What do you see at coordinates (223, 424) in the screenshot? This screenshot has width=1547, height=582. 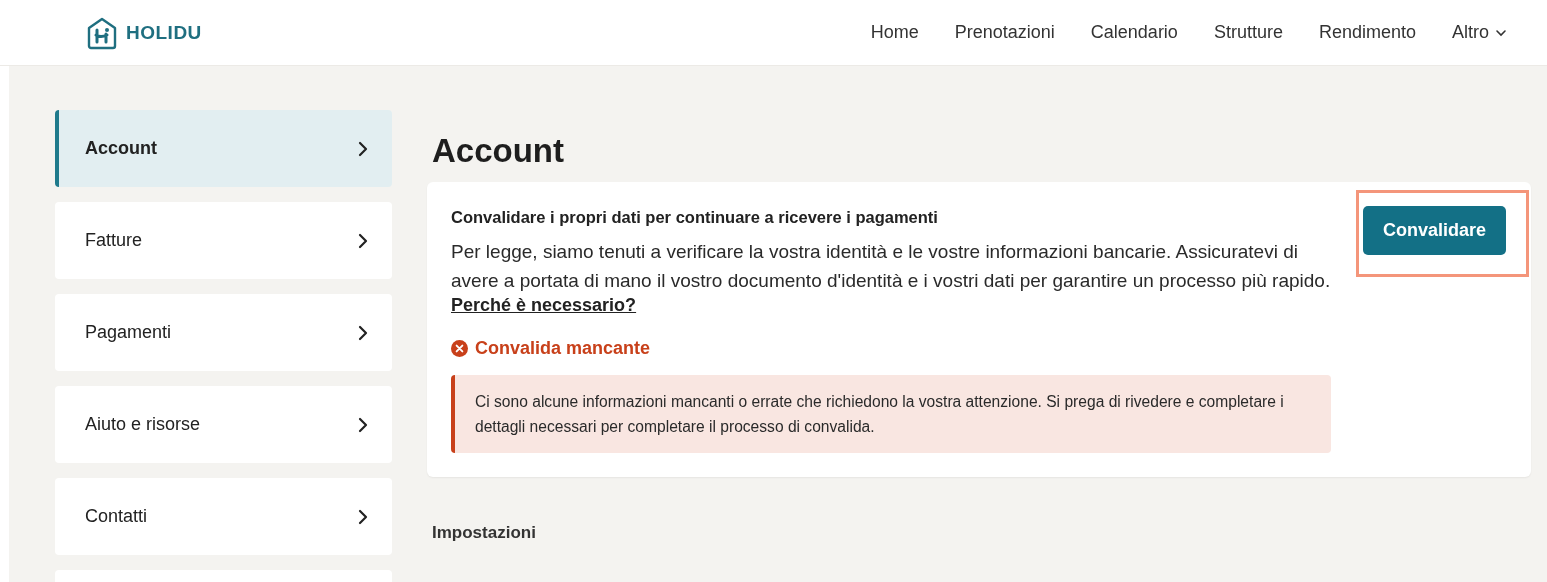 I see `sidebar-item: Aiuto e risorse` at bounding box center [223, 424].